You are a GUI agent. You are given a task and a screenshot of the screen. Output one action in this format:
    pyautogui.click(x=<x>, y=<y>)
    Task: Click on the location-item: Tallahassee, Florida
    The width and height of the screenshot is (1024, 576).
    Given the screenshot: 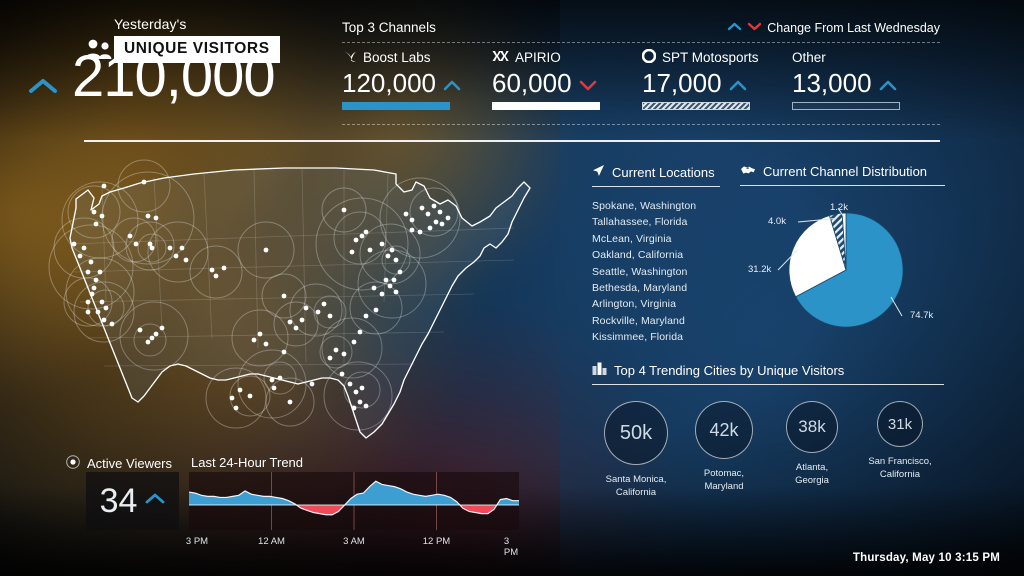 What is the action you would take?
    pyautogui.click(x=656, y=222)
    